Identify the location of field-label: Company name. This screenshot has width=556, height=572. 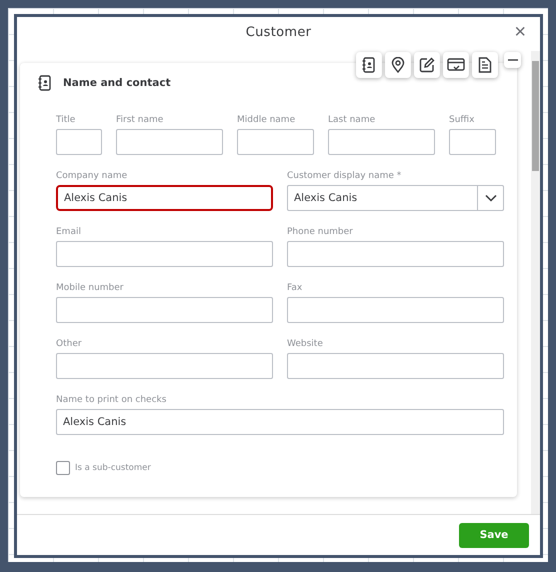
(92, 176).